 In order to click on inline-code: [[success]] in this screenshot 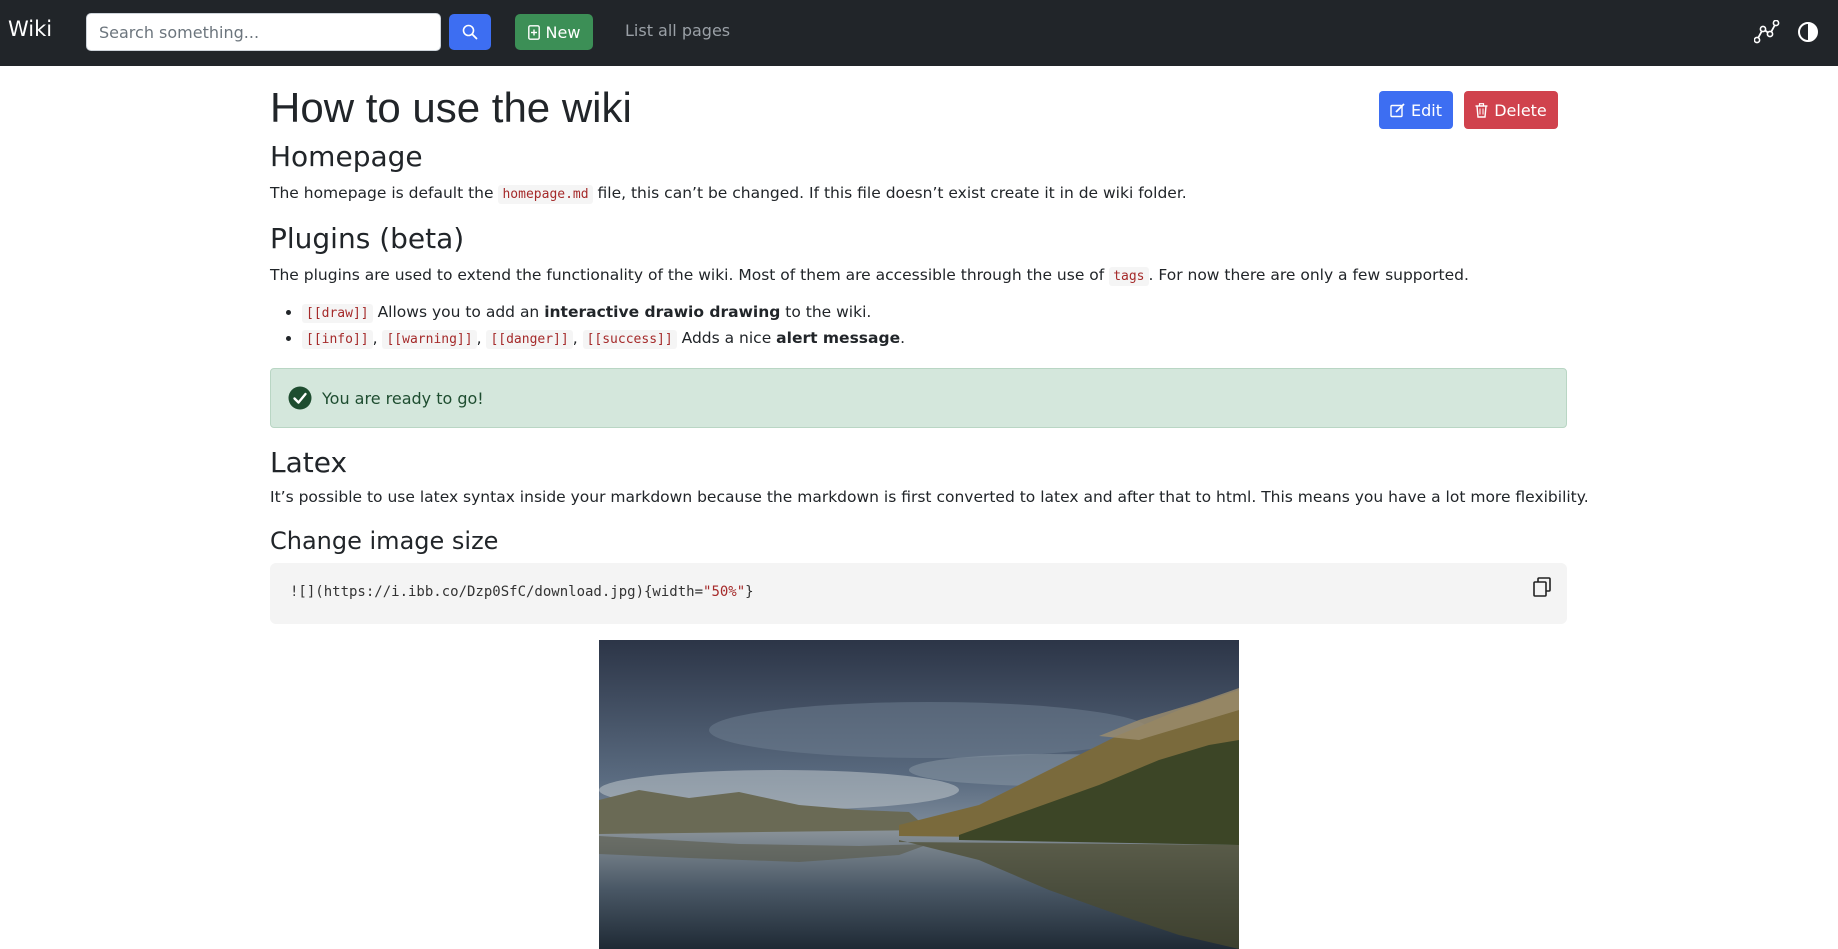, I will do `click(629, 339)`.